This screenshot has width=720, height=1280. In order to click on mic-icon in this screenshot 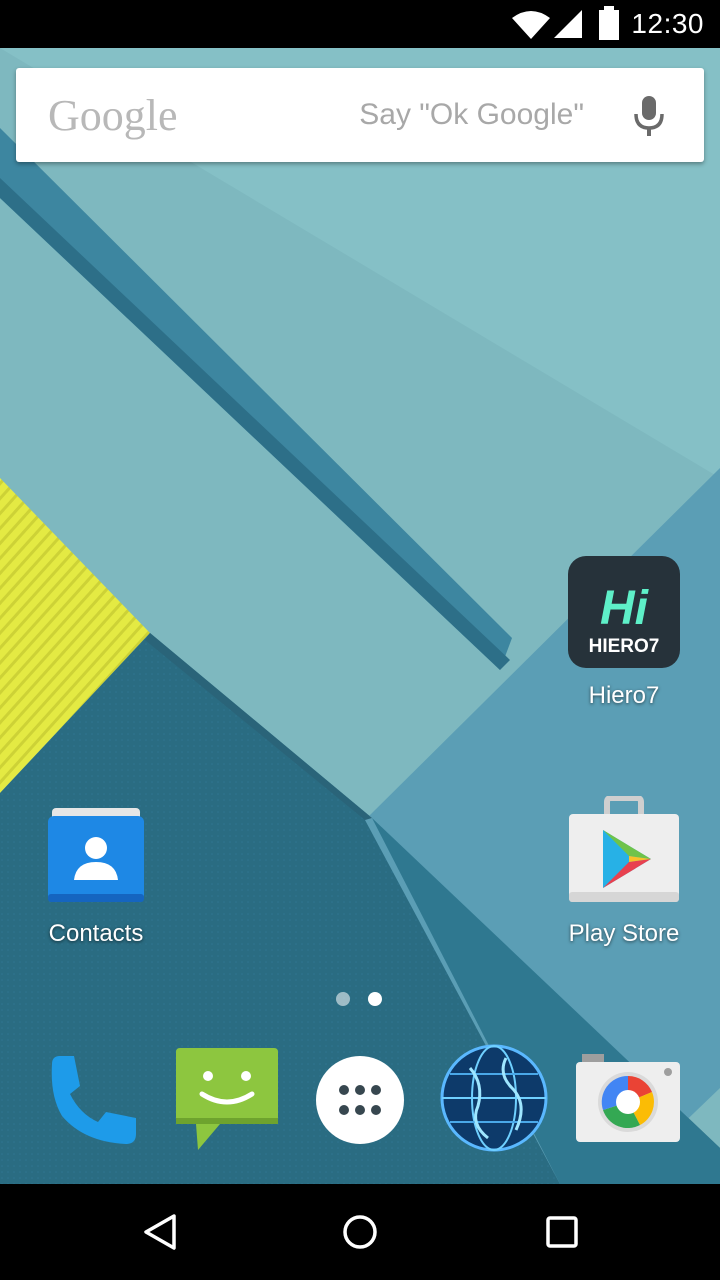, I will do `click(649, 116)`.